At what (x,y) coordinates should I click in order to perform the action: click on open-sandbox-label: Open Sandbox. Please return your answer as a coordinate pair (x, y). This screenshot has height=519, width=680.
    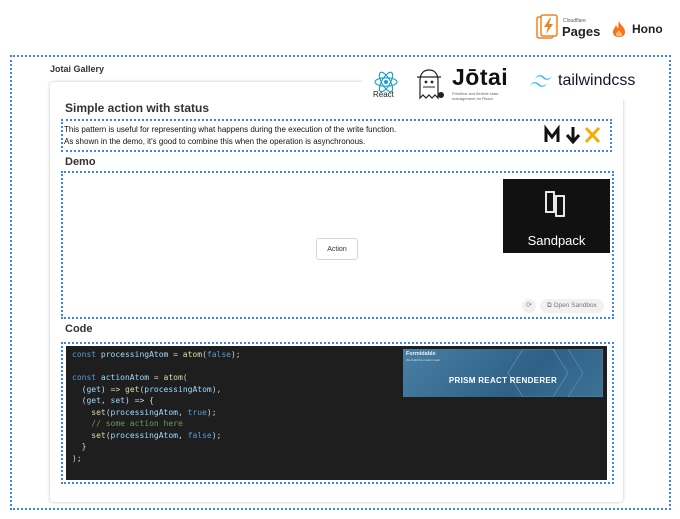
    Looking at the image, I should click on (575, 305).